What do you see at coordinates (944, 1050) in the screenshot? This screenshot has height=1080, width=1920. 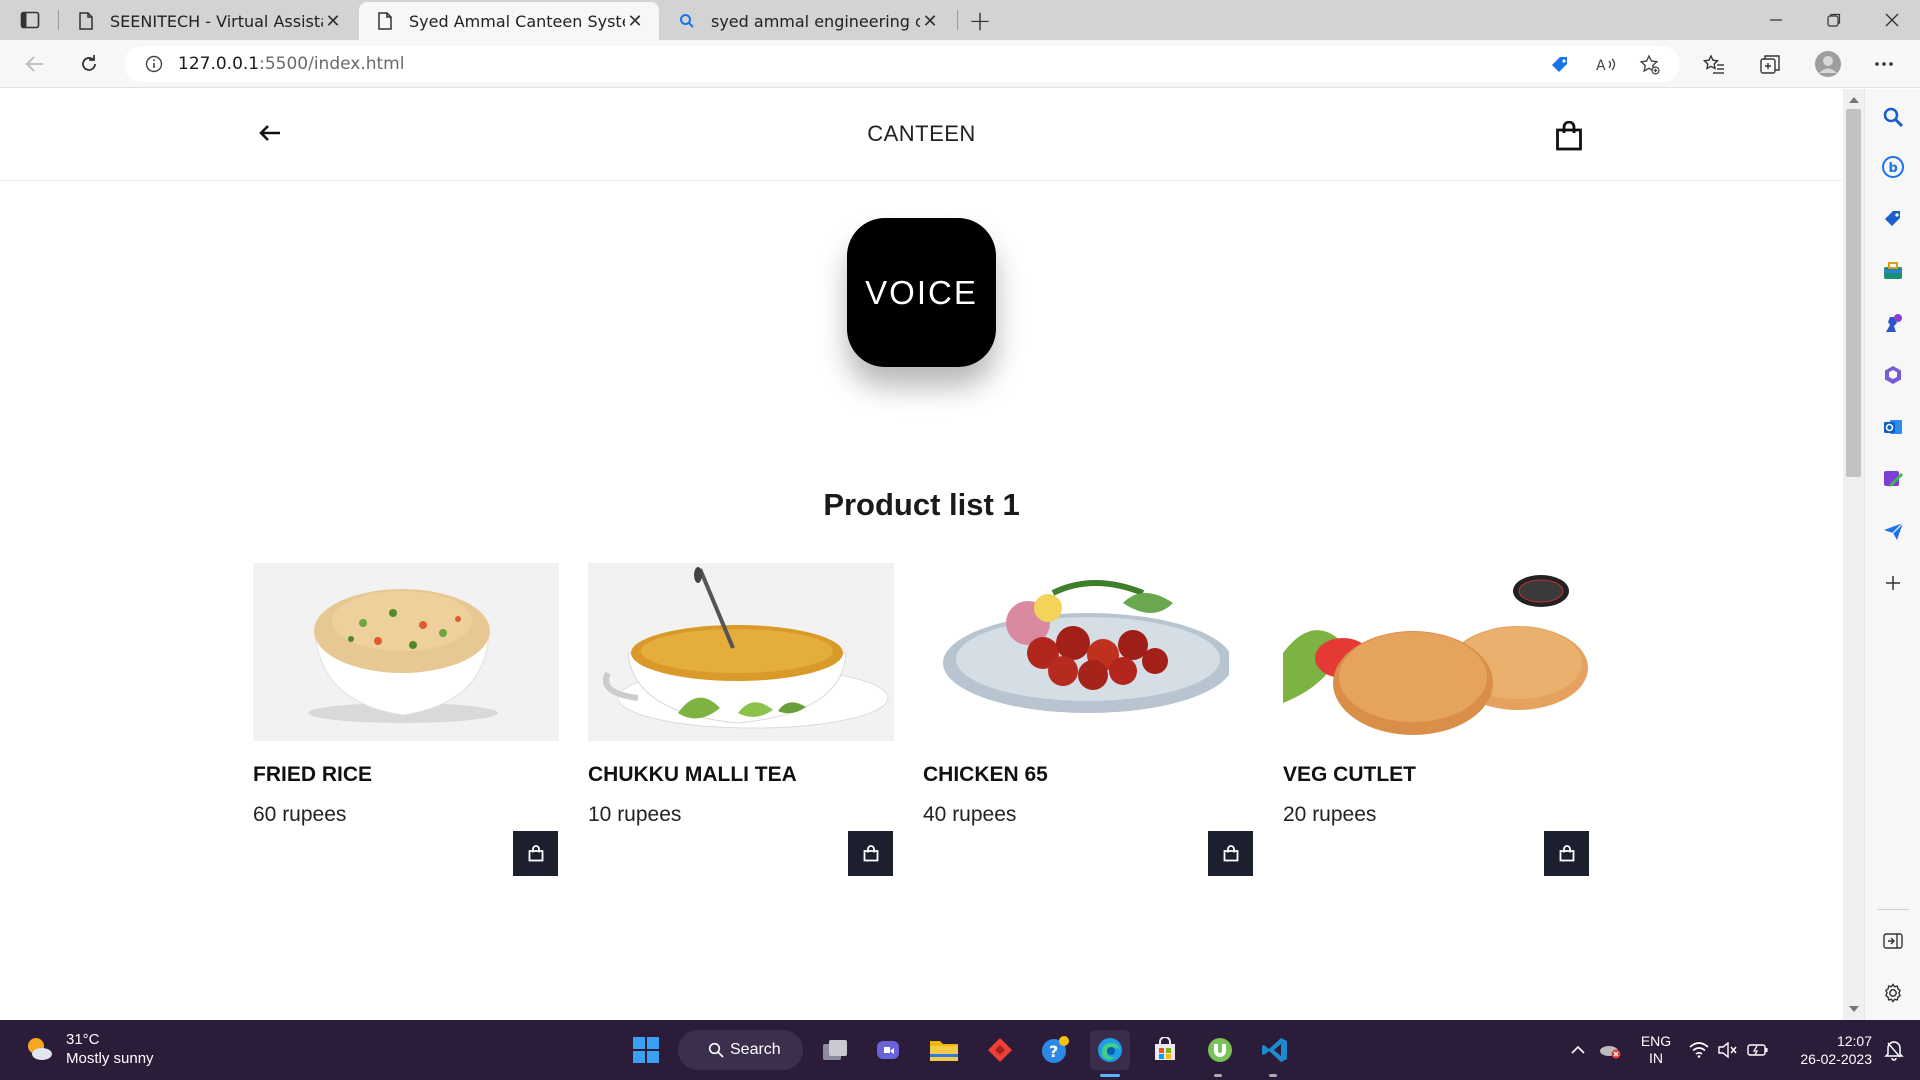 I see `file-explorer-icon` at bounding box center [944, 1050].